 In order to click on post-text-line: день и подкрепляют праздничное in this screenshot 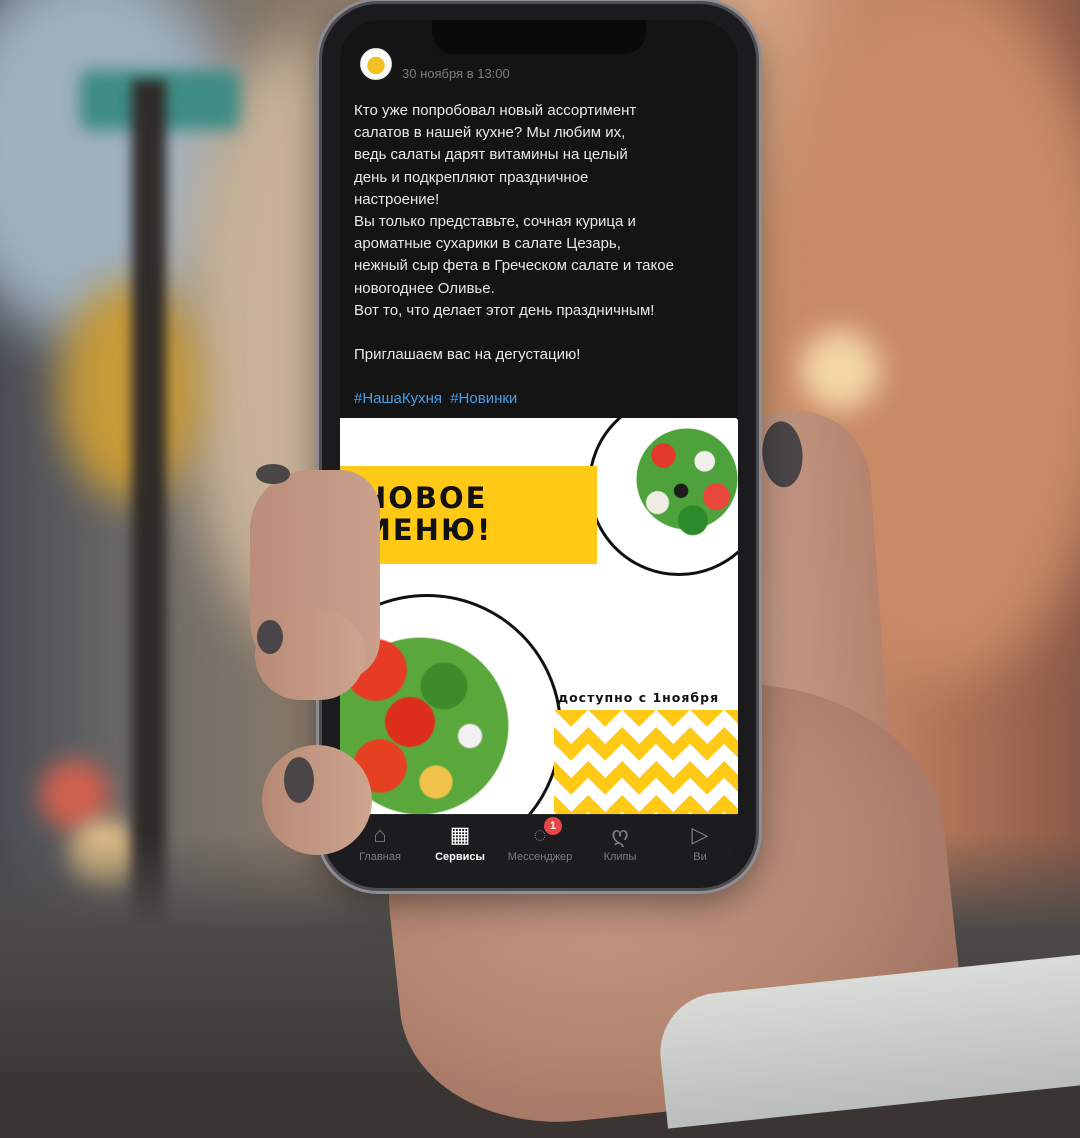, I will do `click(471, 177)`.